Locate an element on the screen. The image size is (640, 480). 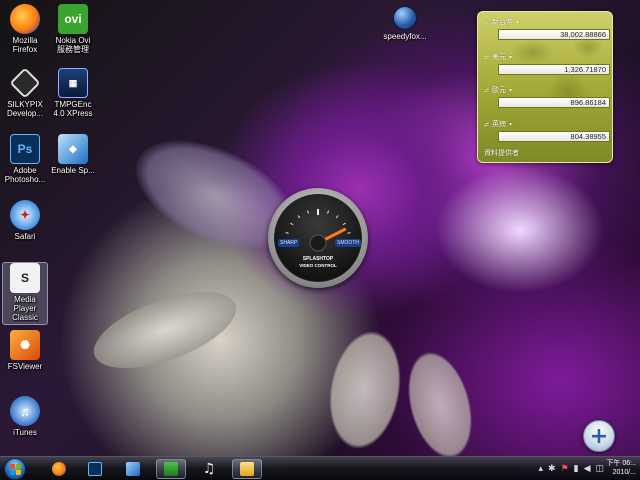
photoshop-icon is located at coordinates (95, 469).